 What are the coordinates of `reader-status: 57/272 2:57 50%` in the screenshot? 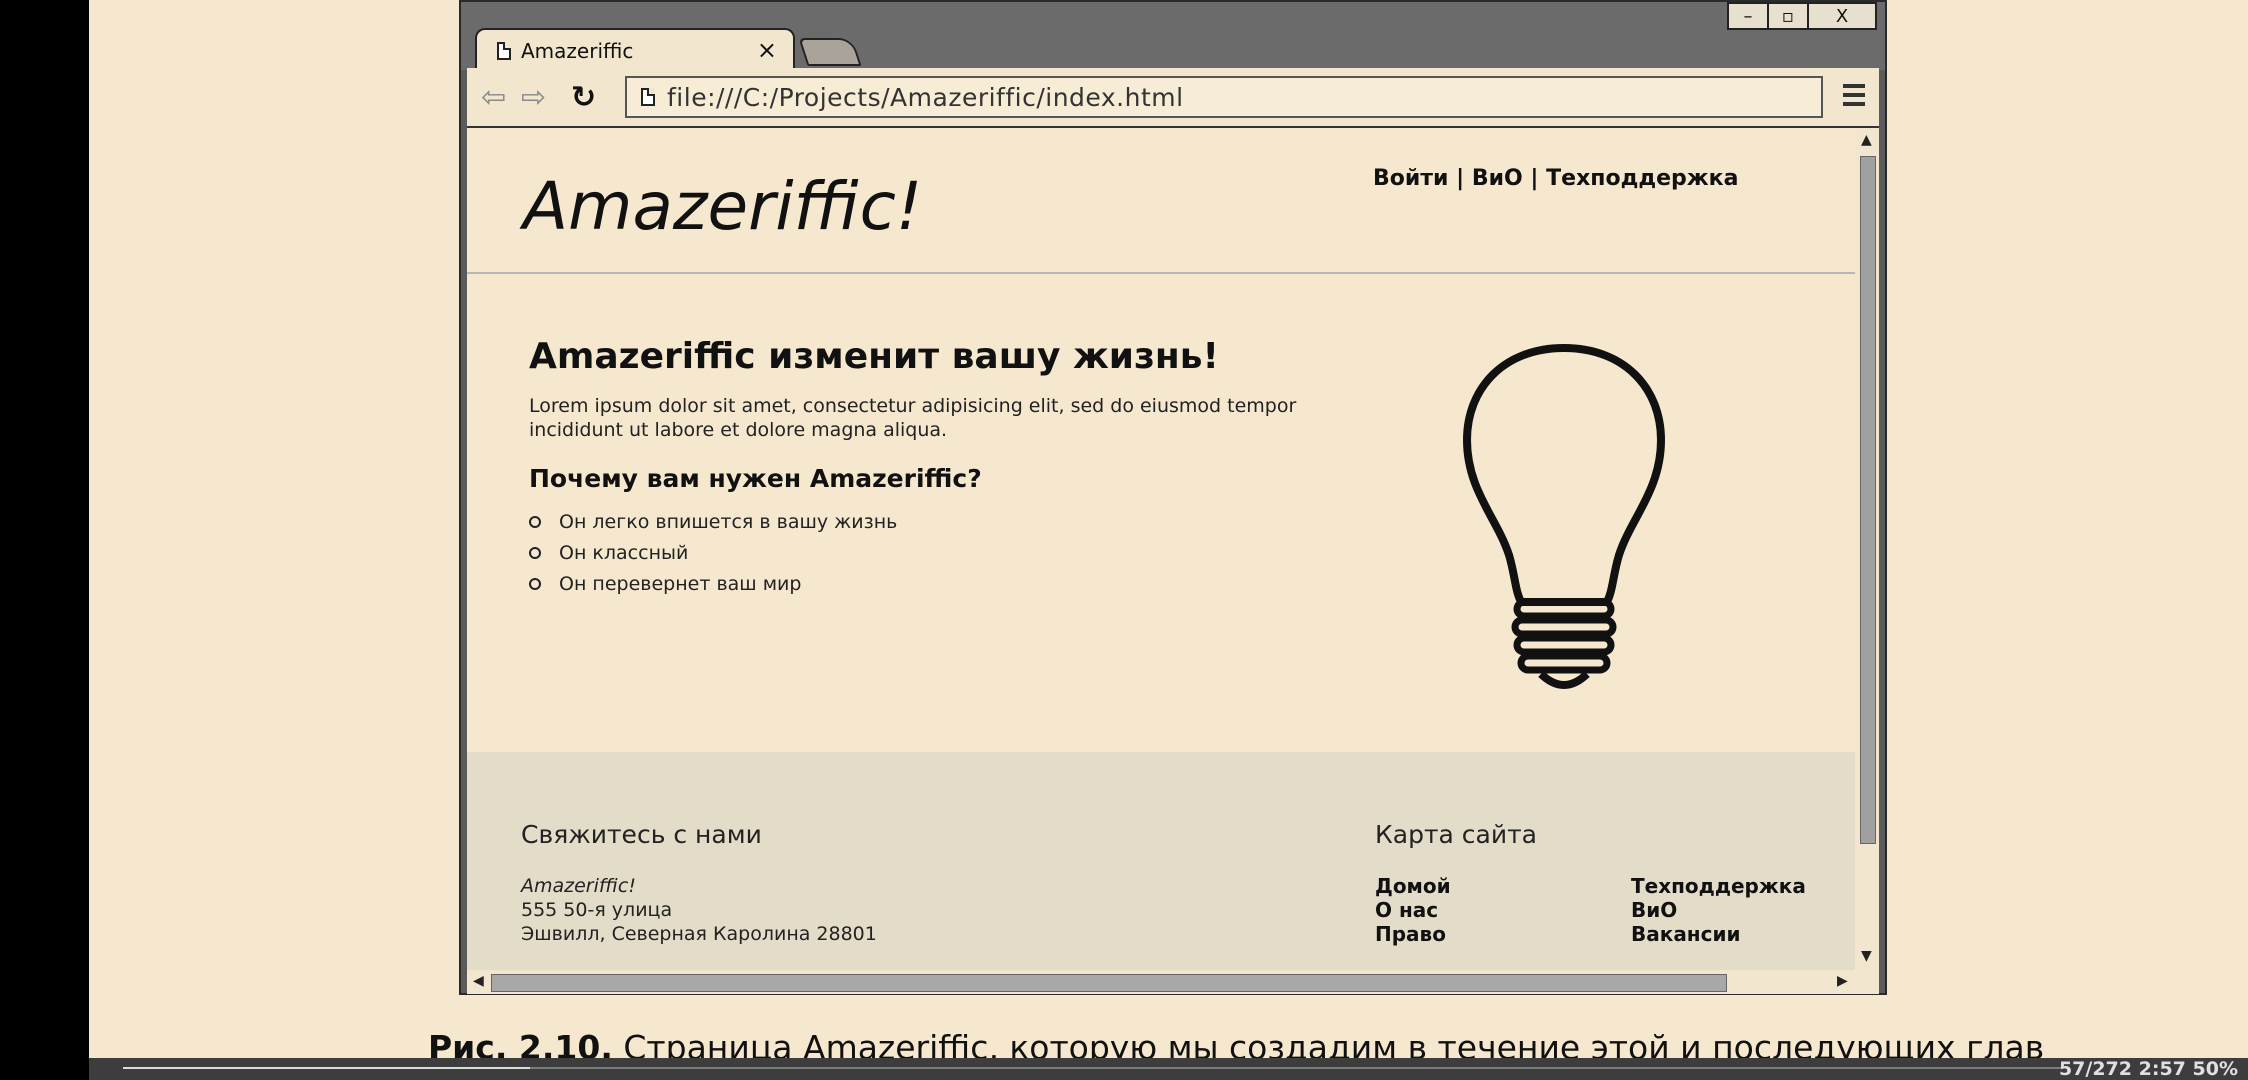 It's located at (2148, 1069).